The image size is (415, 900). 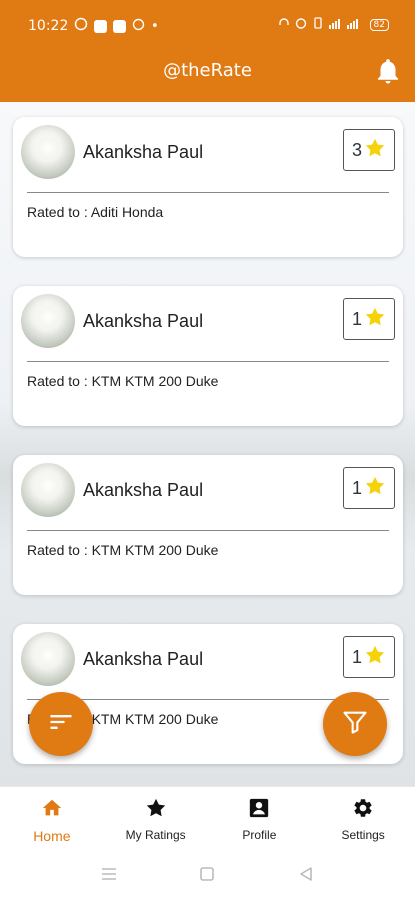 I want to click on notification-icons: •, so click(x=116, y=26).